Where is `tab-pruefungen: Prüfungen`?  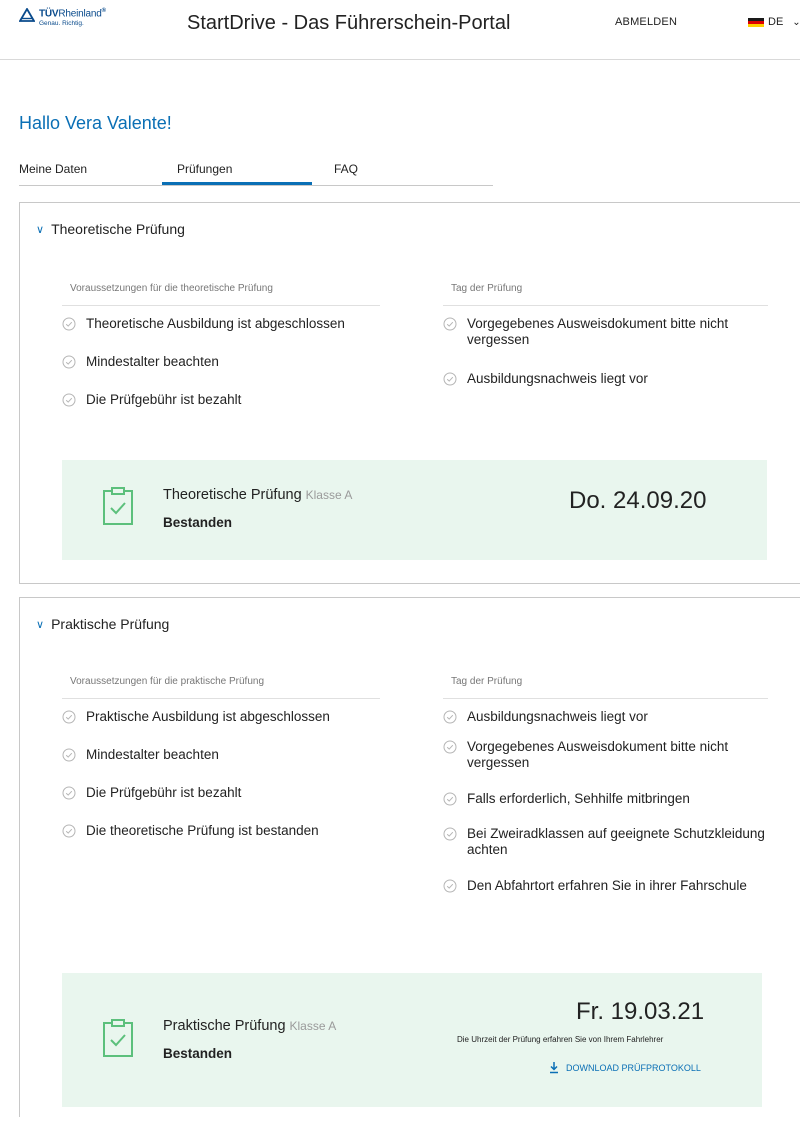 tab-pruefungen: Prüfungen is located at coordinates (204, 169).